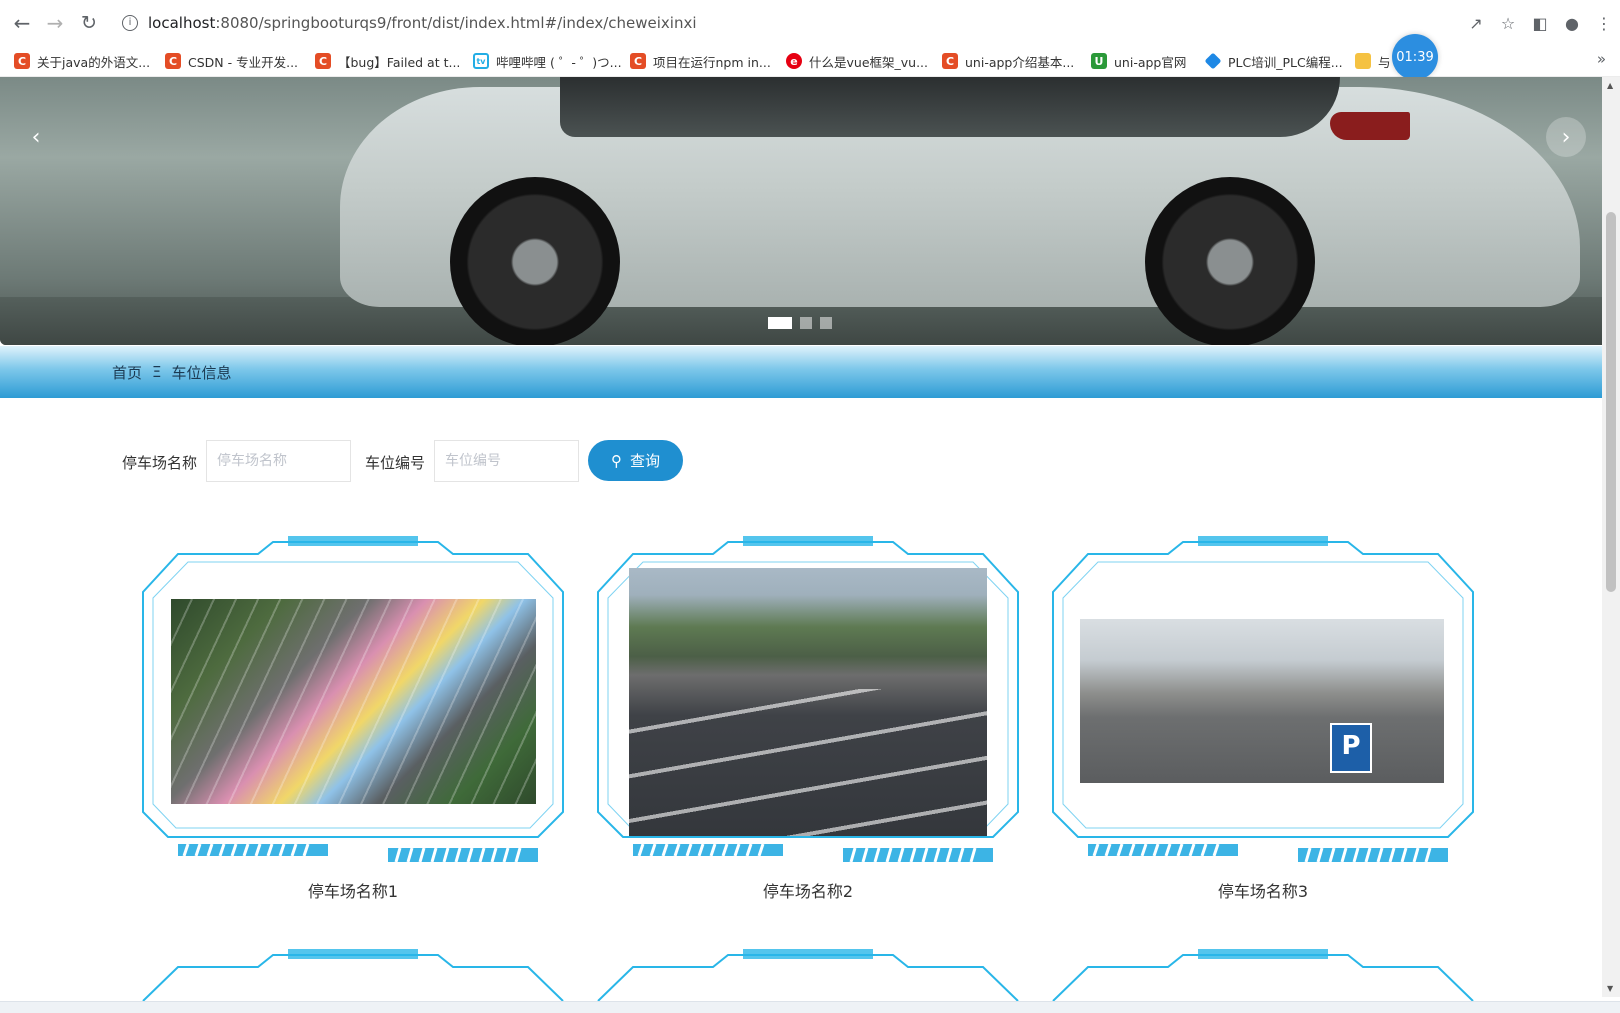 This screenshot has width=1620, height=1013. What do you see at coordinates (1611, 402) in the screenshot?
I see `scrollbar-thumb` at bounding box center [1611, 402].